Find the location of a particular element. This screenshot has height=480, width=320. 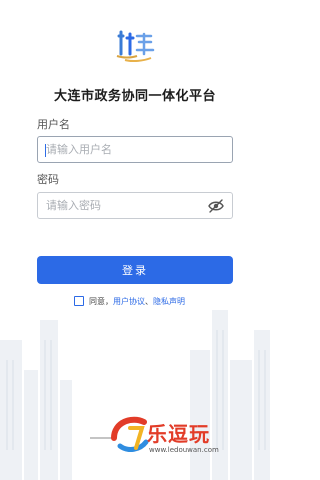

username-input is located at coordinates (131, 149).